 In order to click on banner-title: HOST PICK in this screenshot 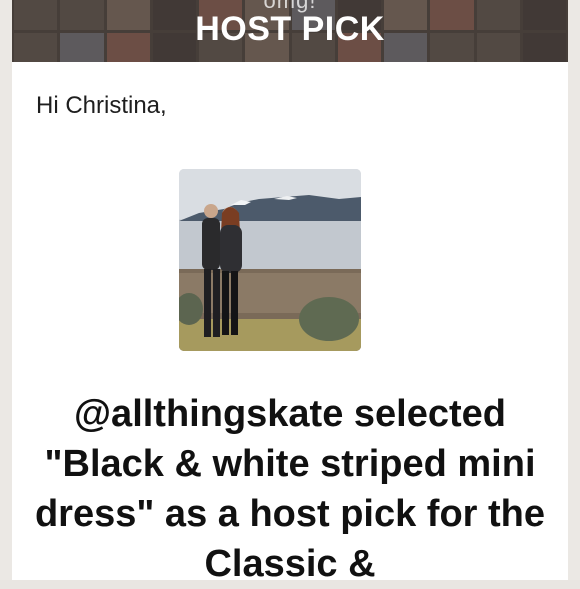, I will do `click(290, 29)`.